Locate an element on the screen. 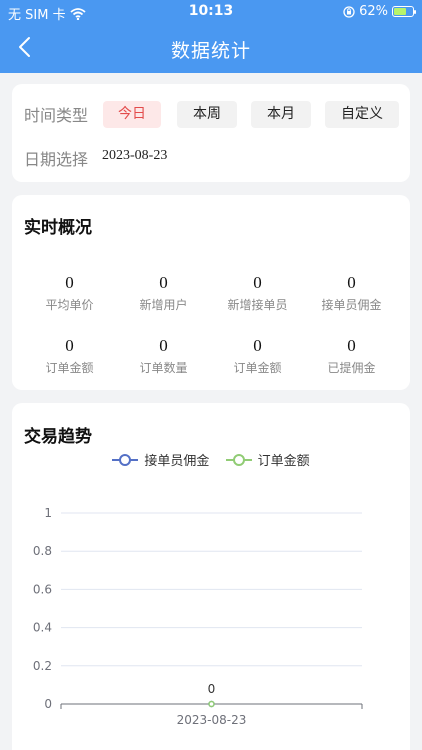 The width and height of the screenshot is (422, 750). stat-avg-price: 0 平均单价 is located at coordinates (69, 292).